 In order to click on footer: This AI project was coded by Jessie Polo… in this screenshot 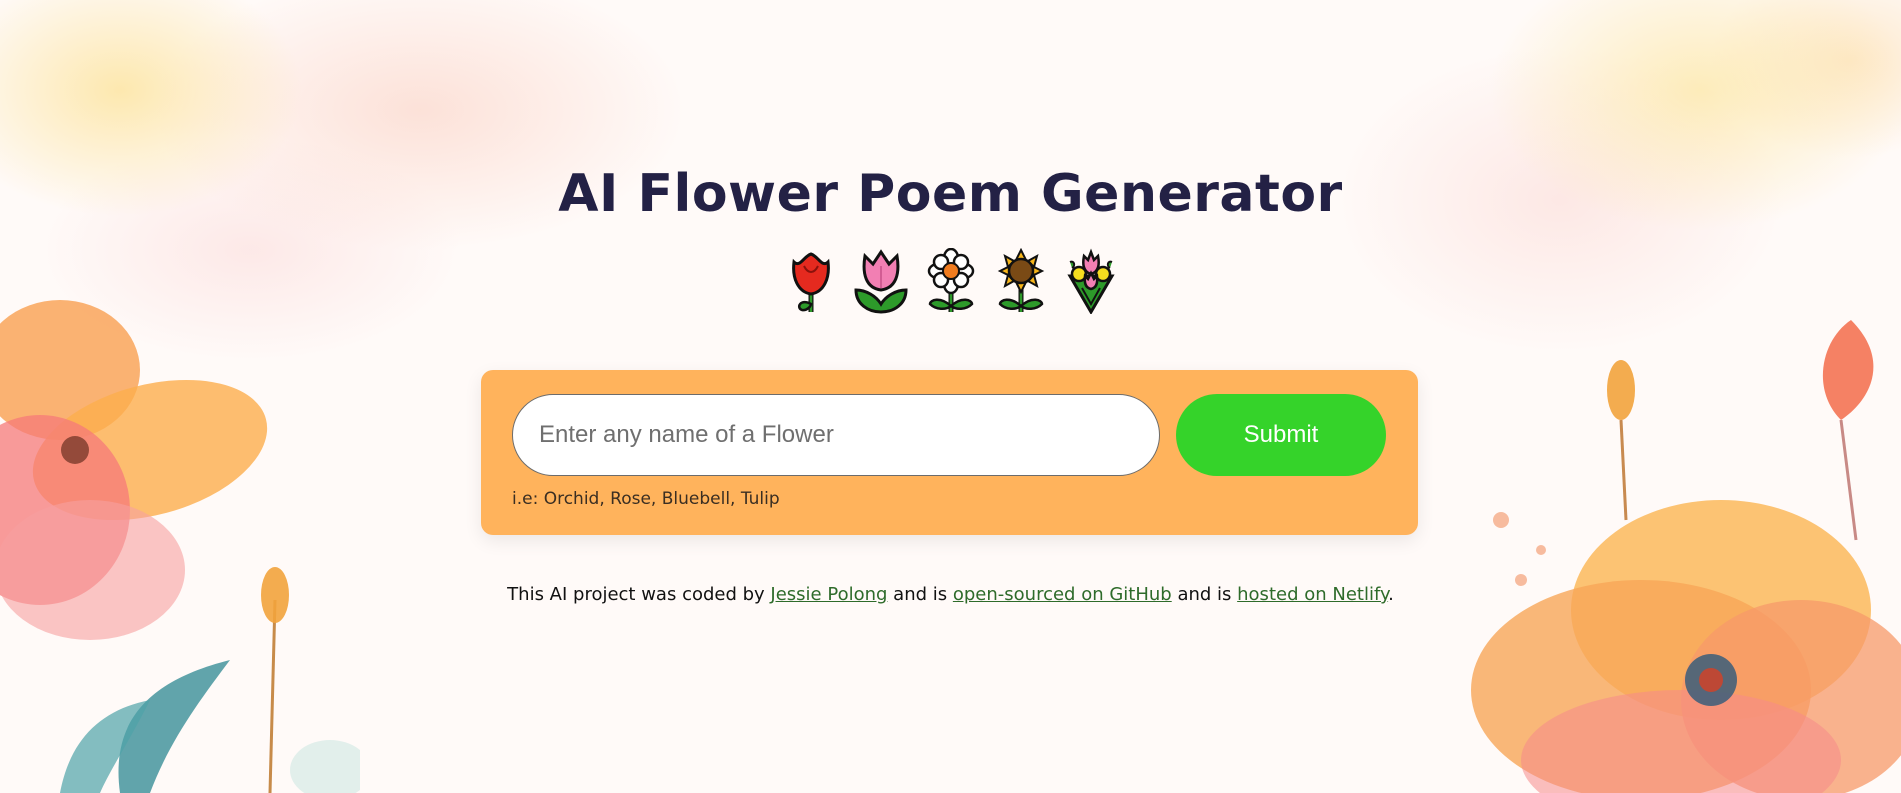, I will do `click(950, 594)`.